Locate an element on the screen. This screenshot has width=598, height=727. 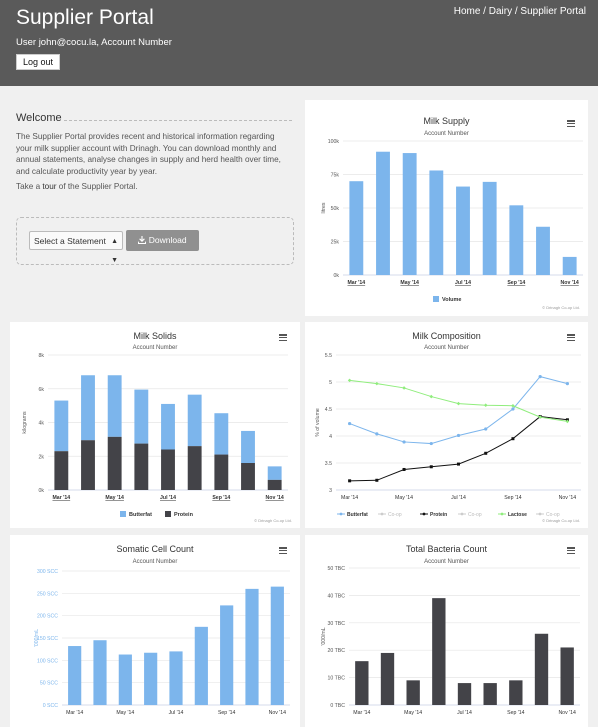
user-account-info: User john@cocu.la, Account Number is located at coordinates (94, 42).